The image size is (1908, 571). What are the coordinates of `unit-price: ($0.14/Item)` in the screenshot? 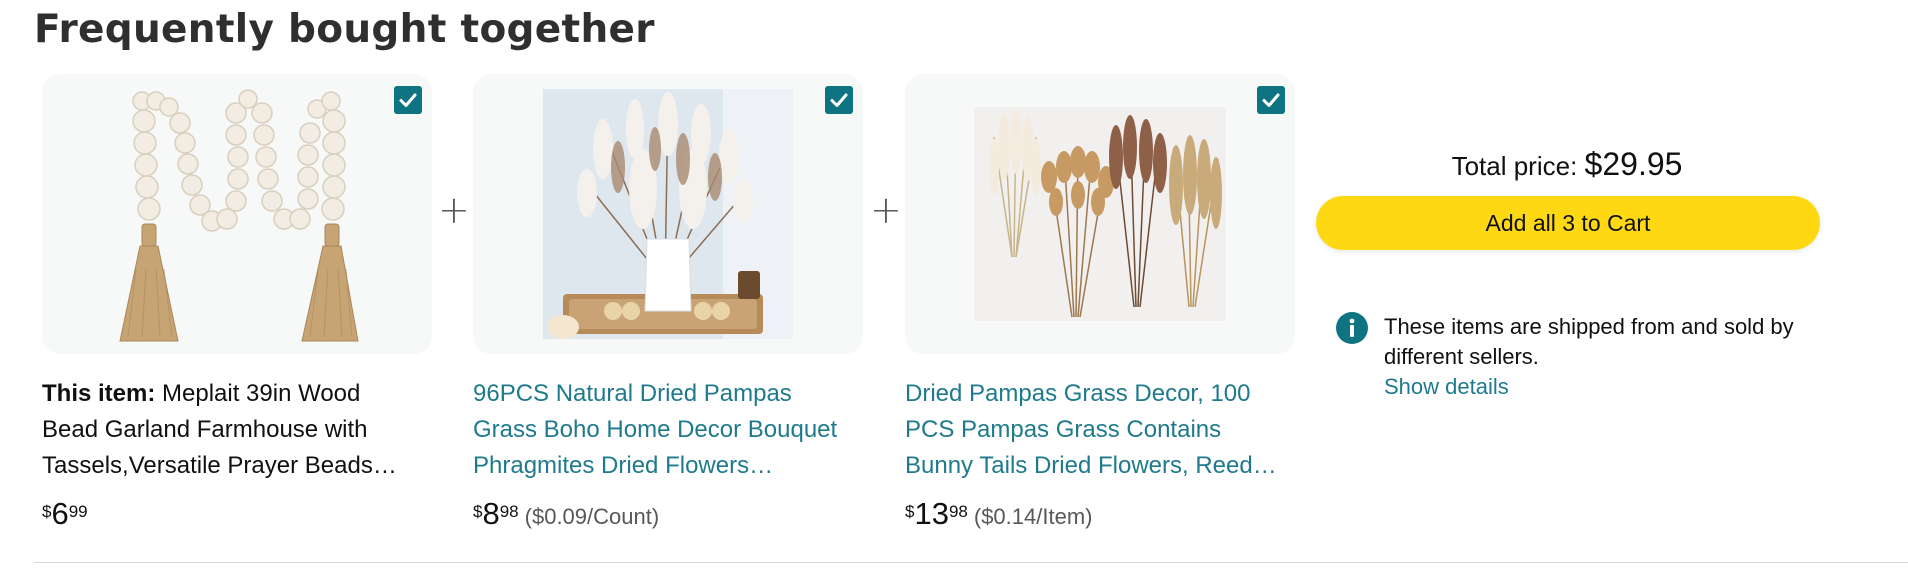 It's located at (1033, 516).